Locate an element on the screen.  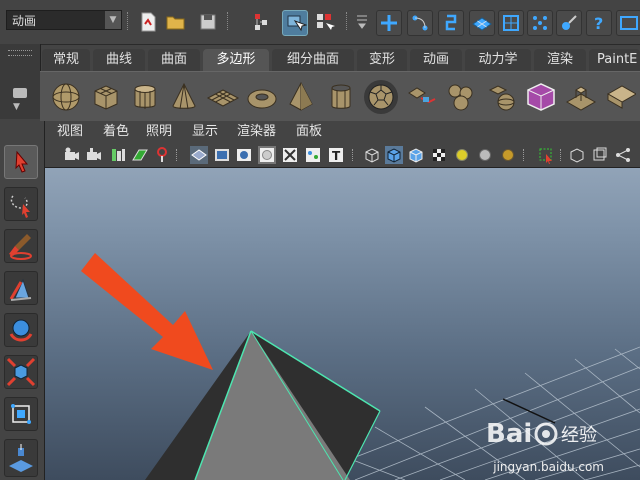
safe-title-icon is located at coordinates (290, 155).